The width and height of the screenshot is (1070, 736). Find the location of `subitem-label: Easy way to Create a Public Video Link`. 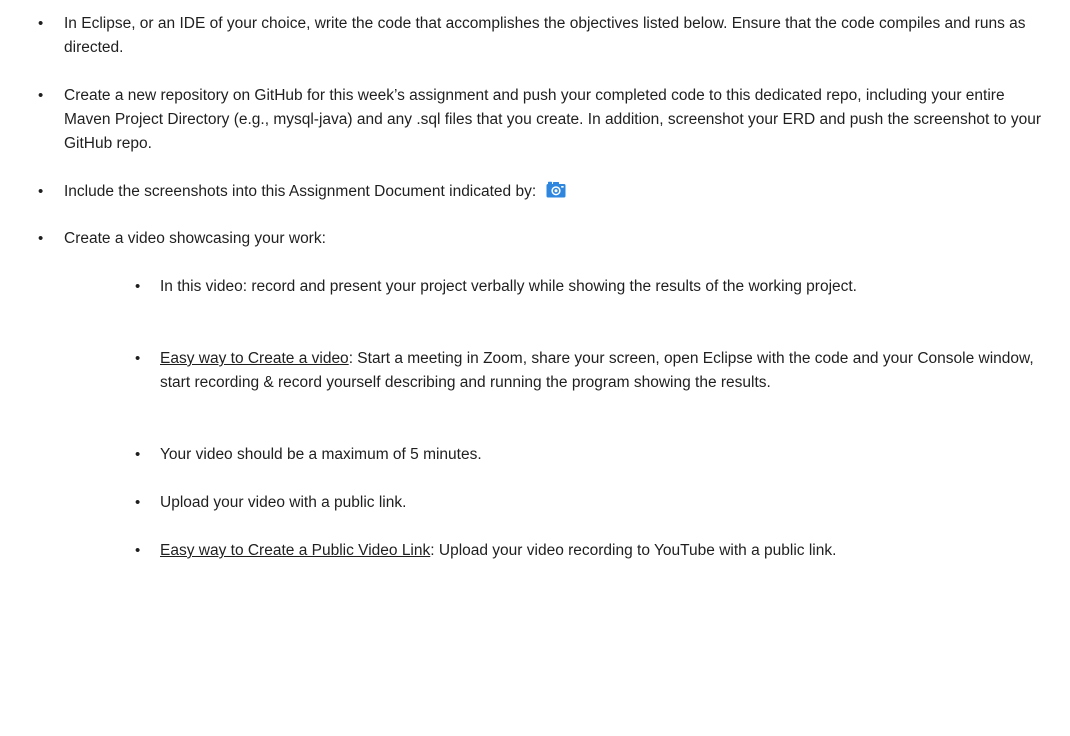

subitem-label: Easy way to Create a Public Video Link is located at coordinates (295, 550).